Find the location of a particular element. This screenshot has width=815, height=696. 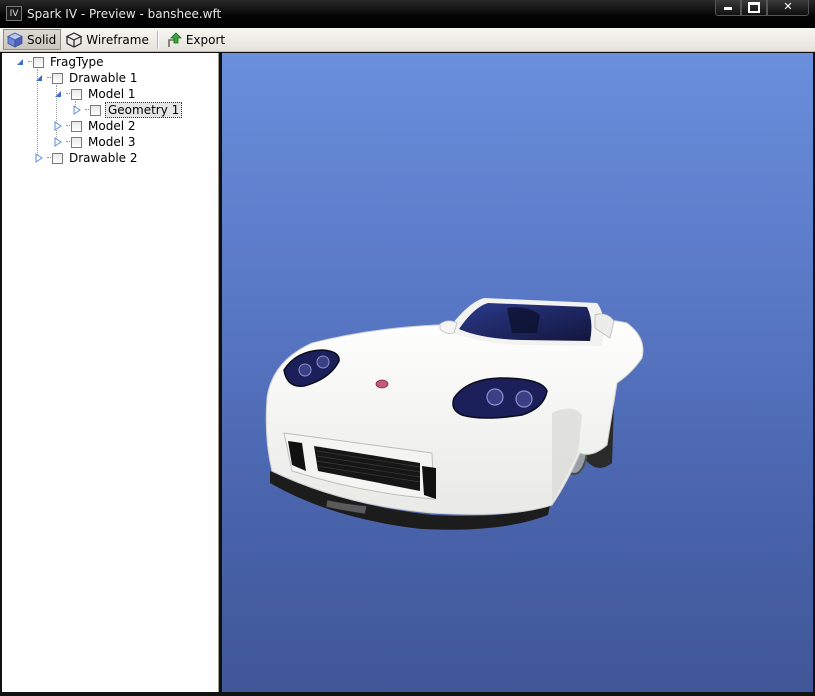

tree-item-label: Model 3 is located at coordinates (112, 142).